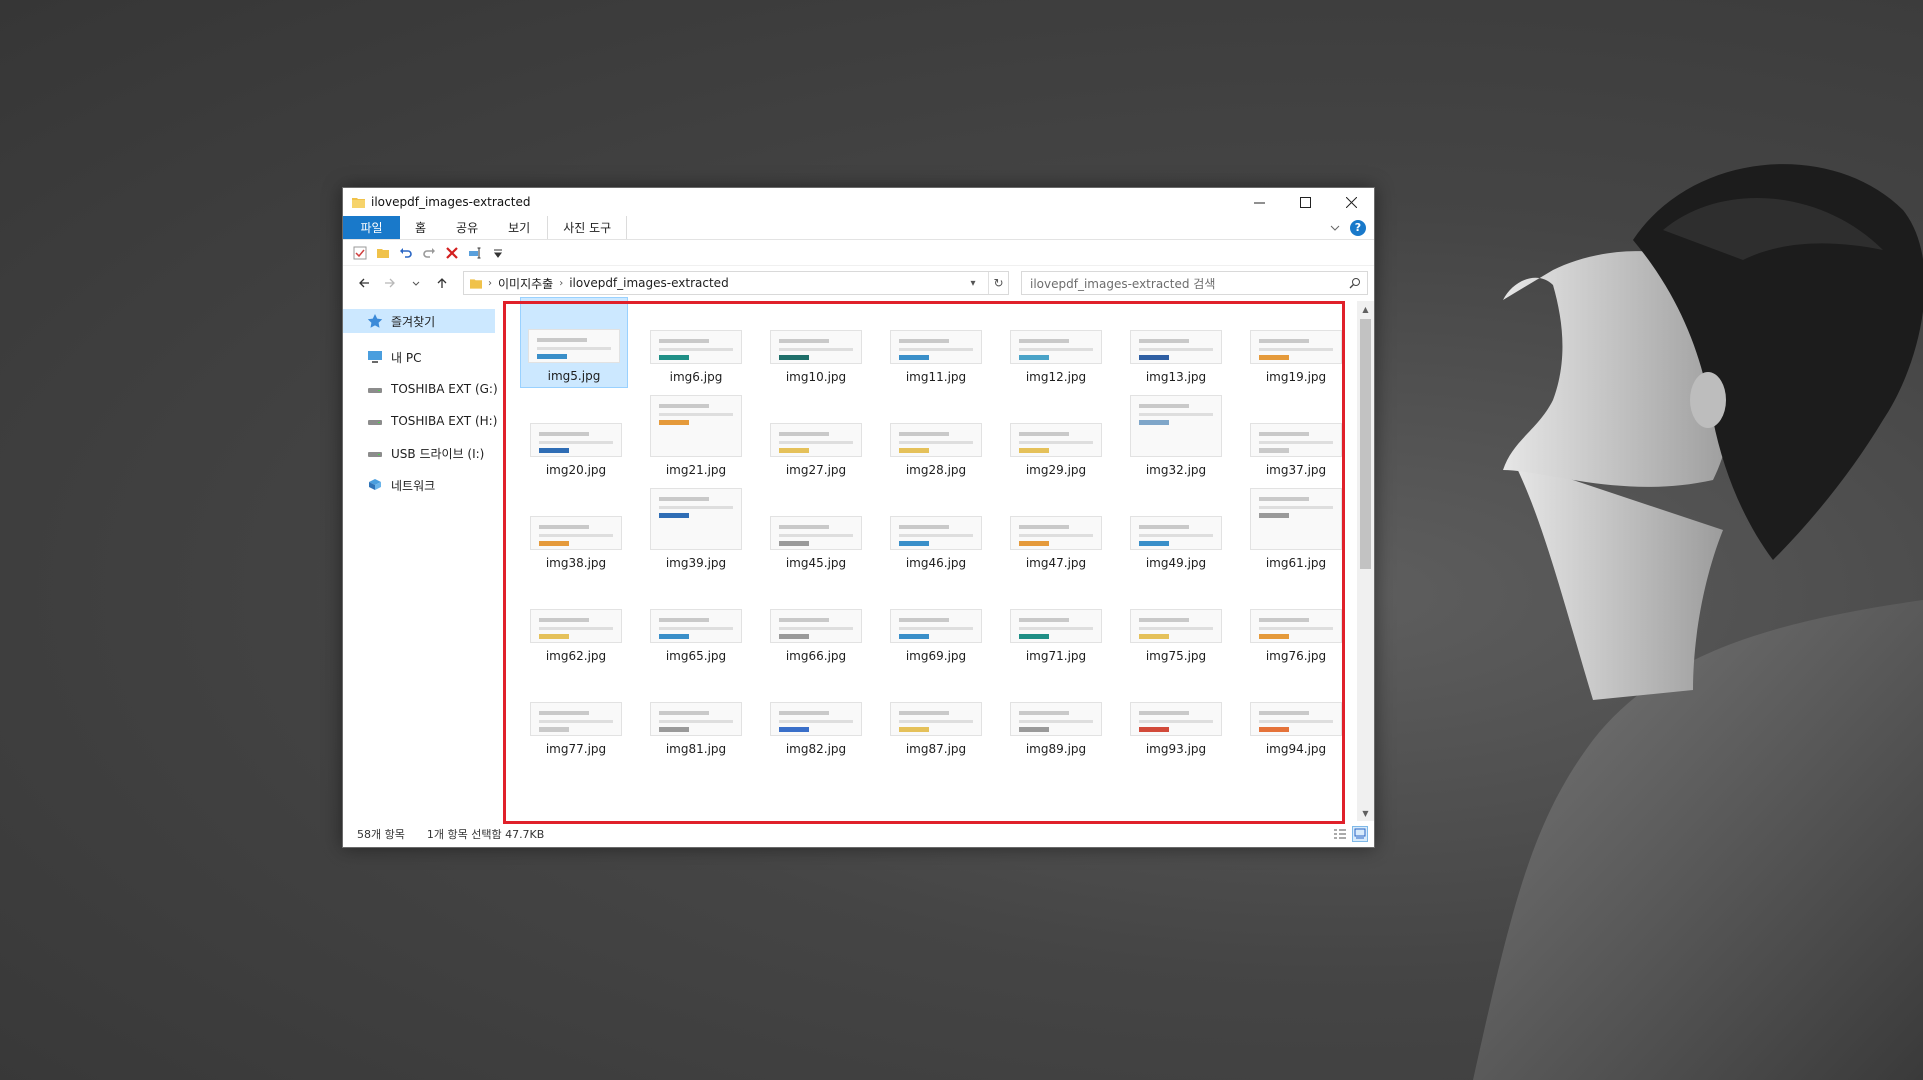 The image size is (1923, 1080). I want to click on file-item: img82.jpg, so click(816, 713).